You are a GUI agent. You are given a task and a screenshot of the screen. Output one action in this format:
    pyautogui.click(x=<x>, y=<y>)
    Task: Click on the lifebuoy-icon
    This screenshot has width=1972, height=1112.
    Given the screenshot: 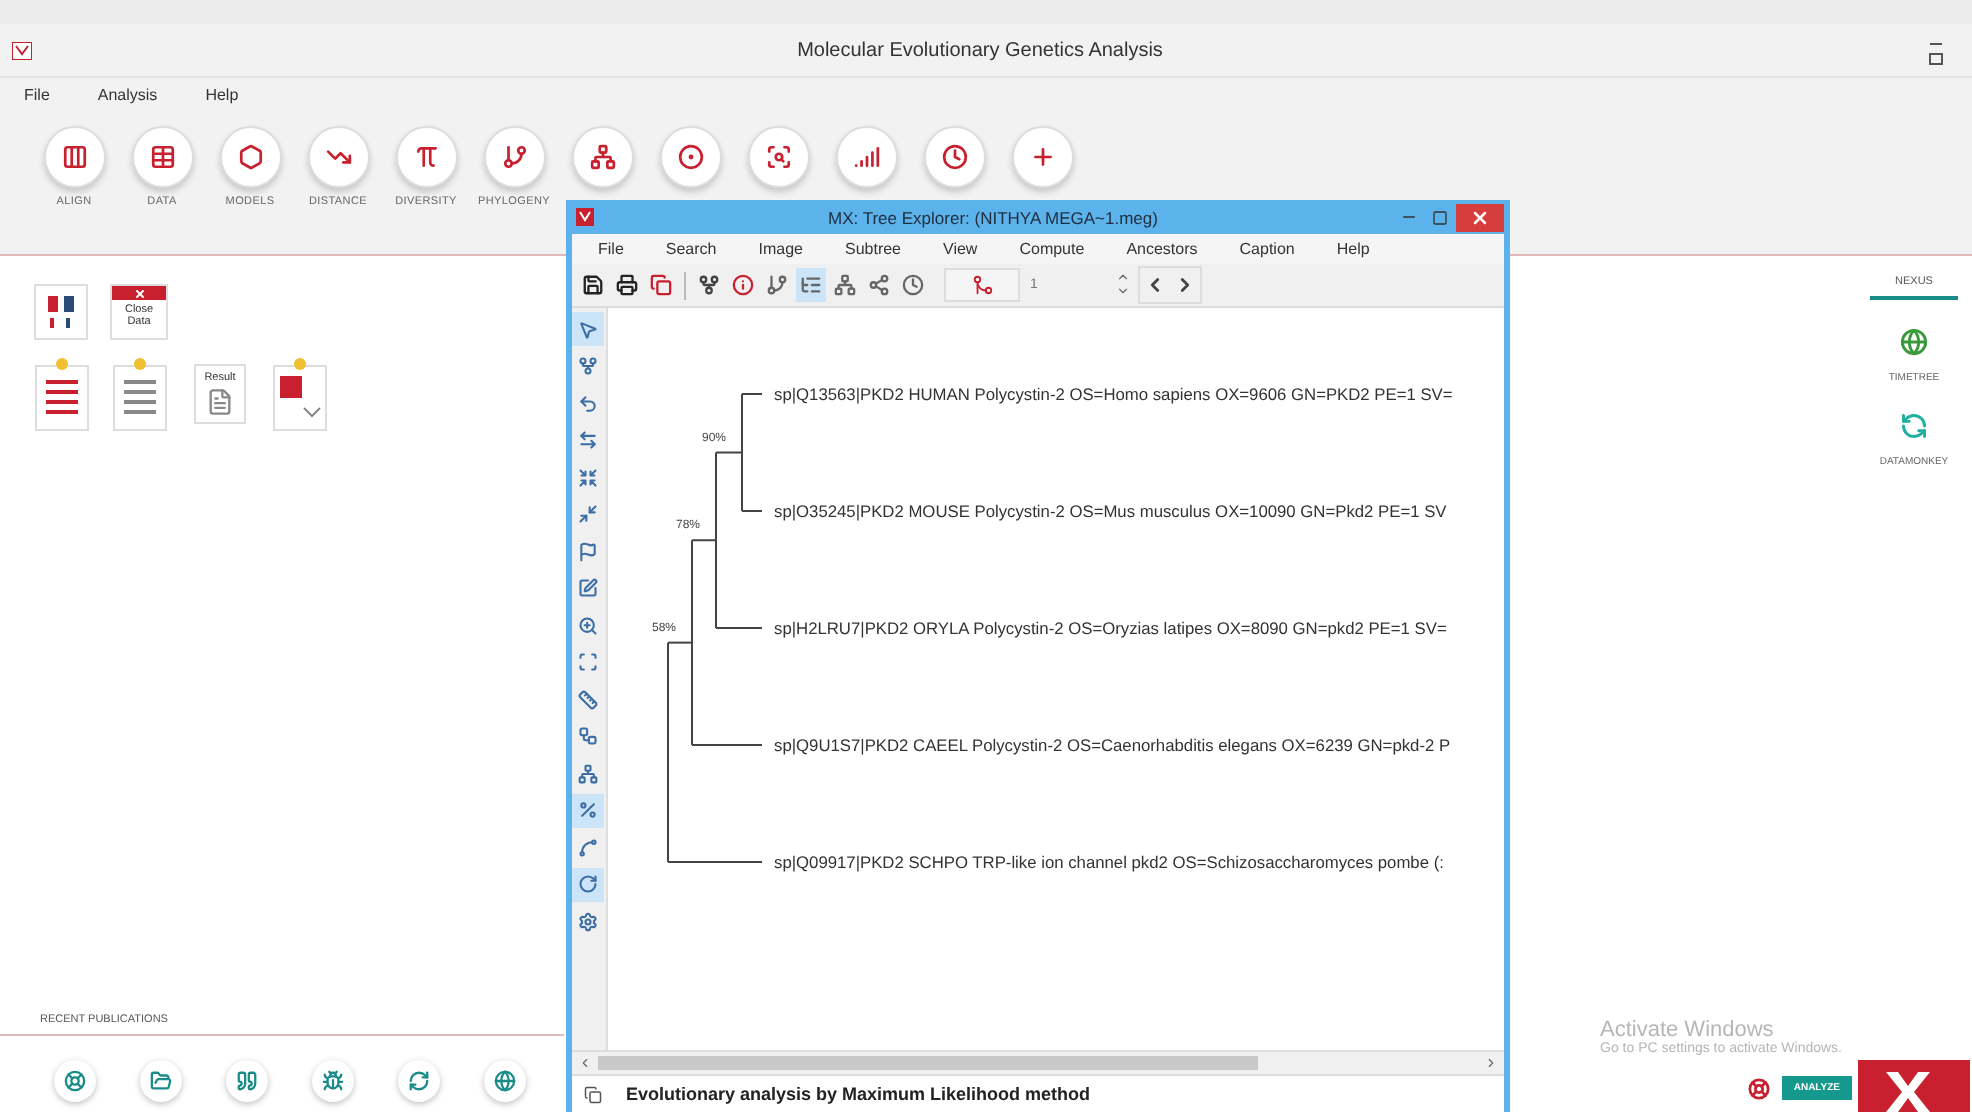 What is the action you would take?
    pyautogui.click(x=1758, y=1088)
    